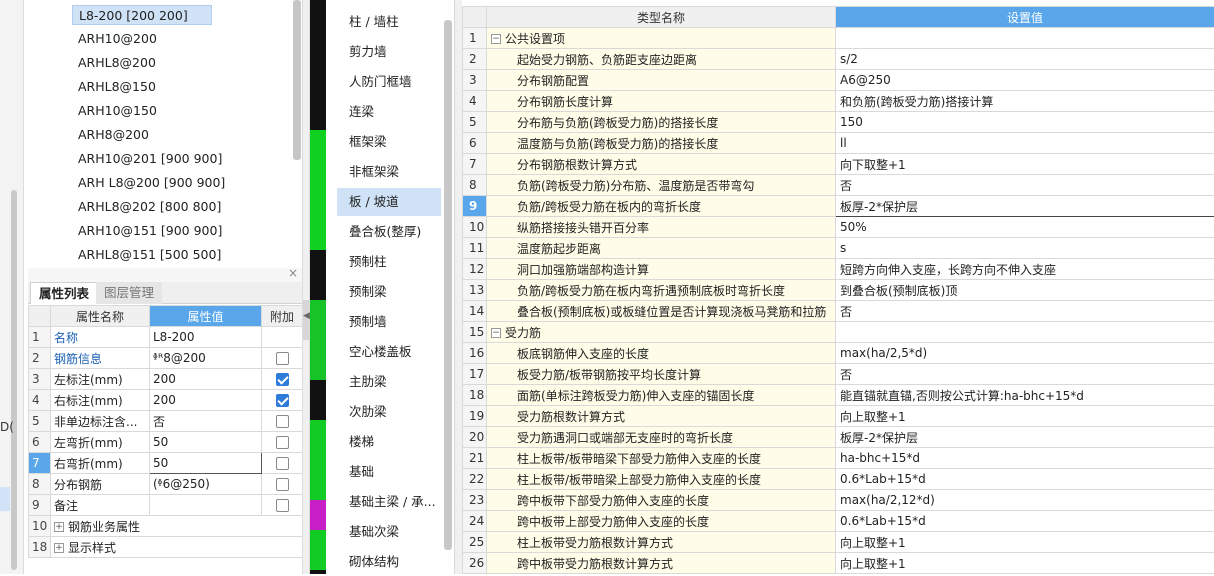  Describe the element at coordinates (1025, 80) in the screenshot. I see `setting-value: A6@250` at that location.